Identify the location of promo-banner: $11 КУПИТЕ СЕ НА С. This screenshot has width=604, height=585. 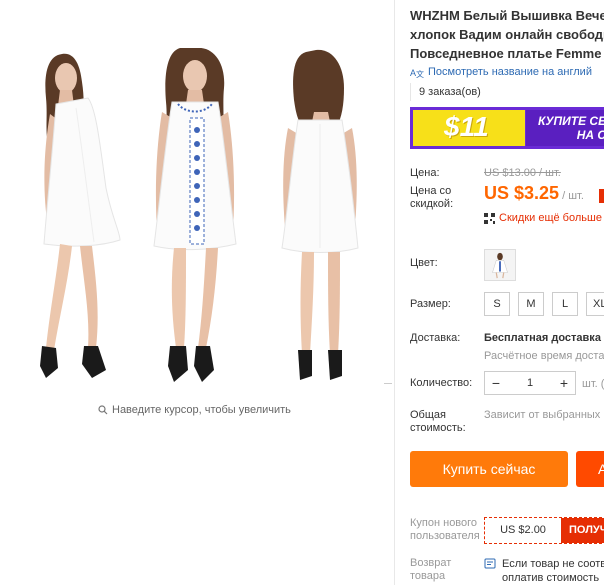
(507, 128).